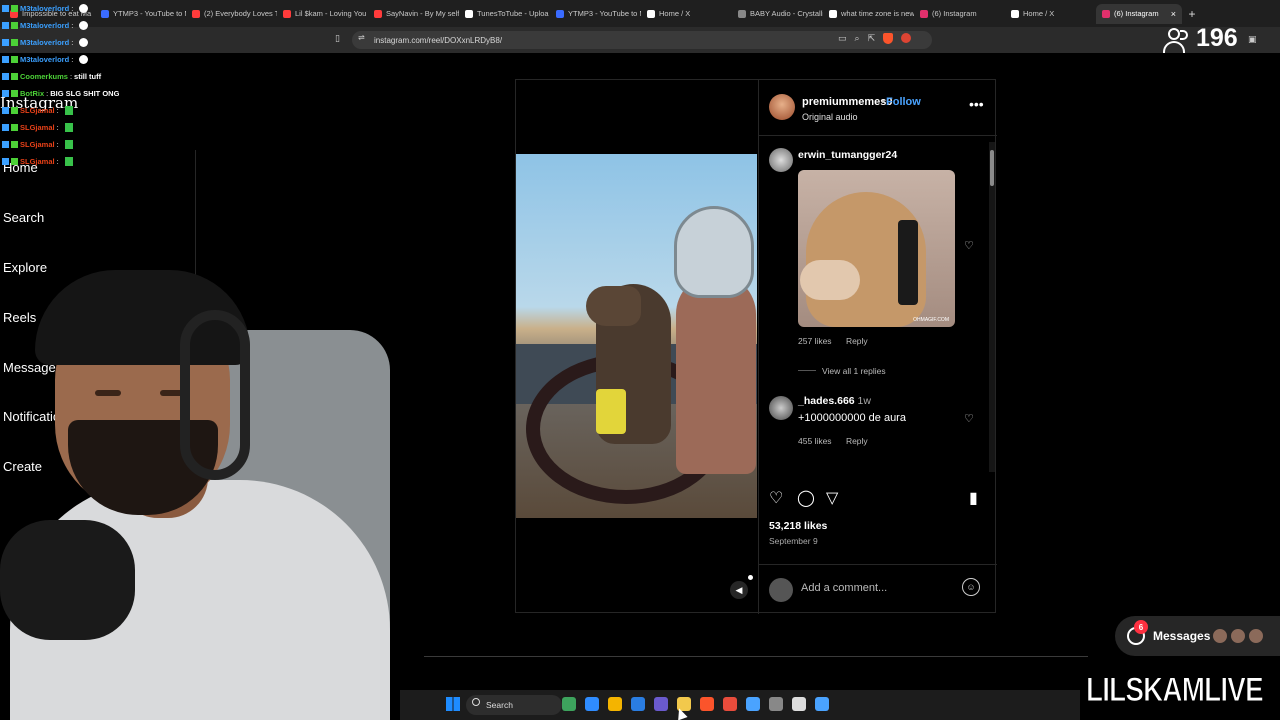 The height and width of the screenshot is (720, 1280). What do you see at coordinates (88, 76) in the screenshot?
I see `chat-text: still tuff` at bounding box center [88, 76].